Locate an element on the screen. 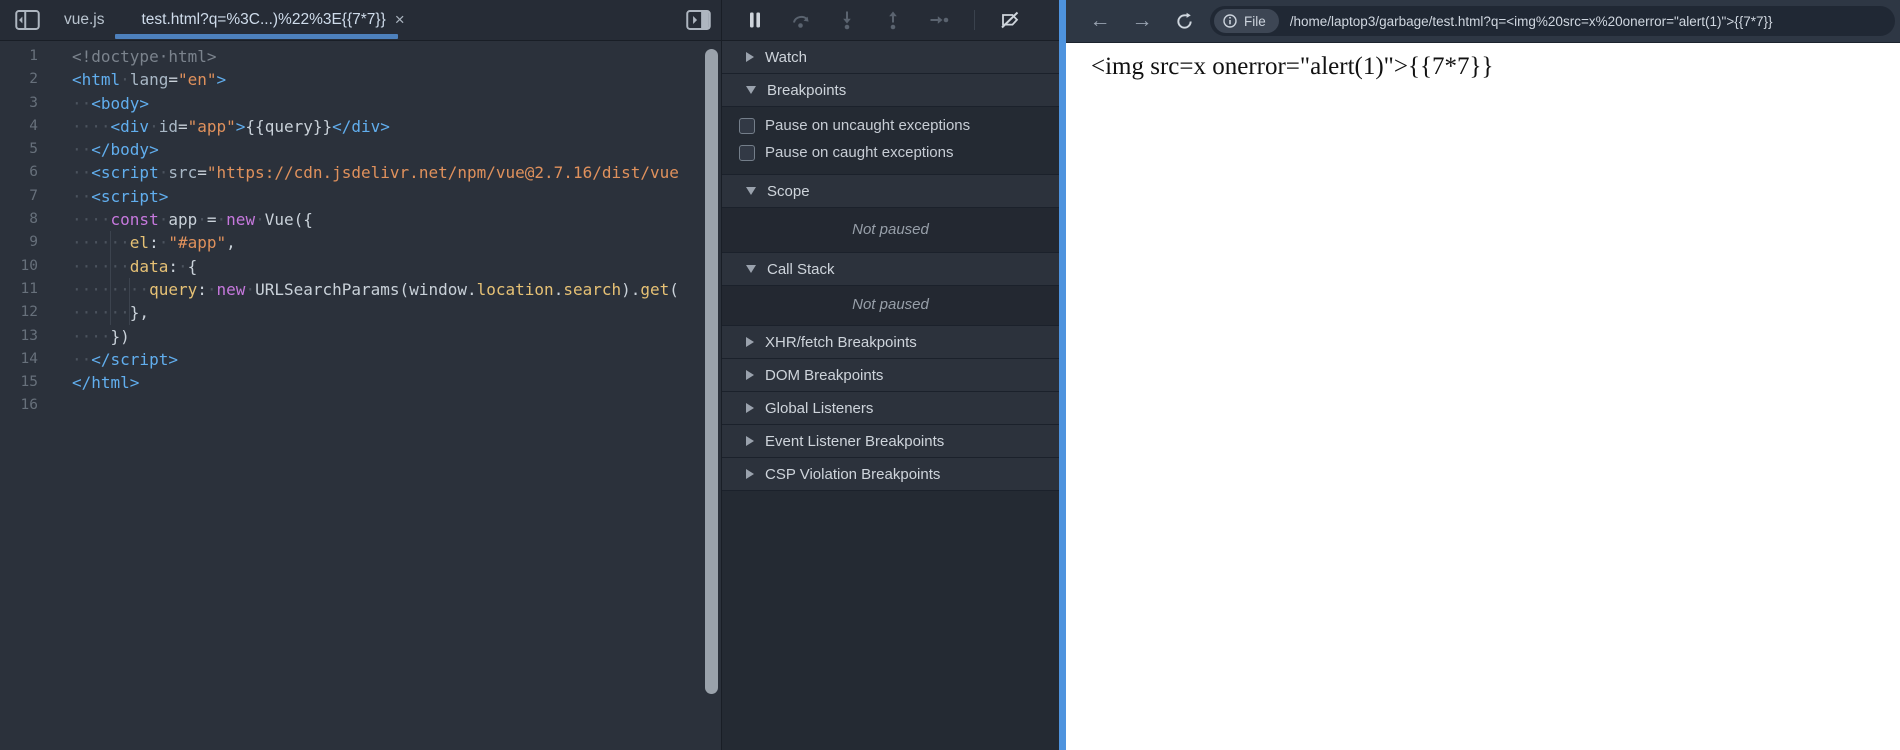 The height and width of the screenshot is (750, 1900). code-line: 13 ····}) is located at coordinates (360, 336).